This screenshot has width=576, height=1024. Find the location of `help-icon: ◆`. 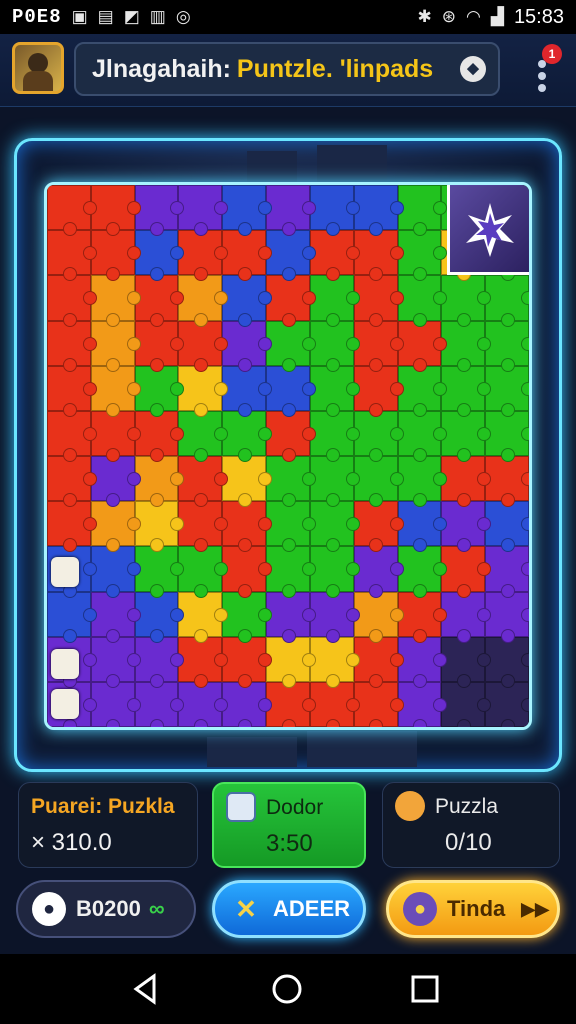

help-icon: ◆ is located at coordinates (473, 69).